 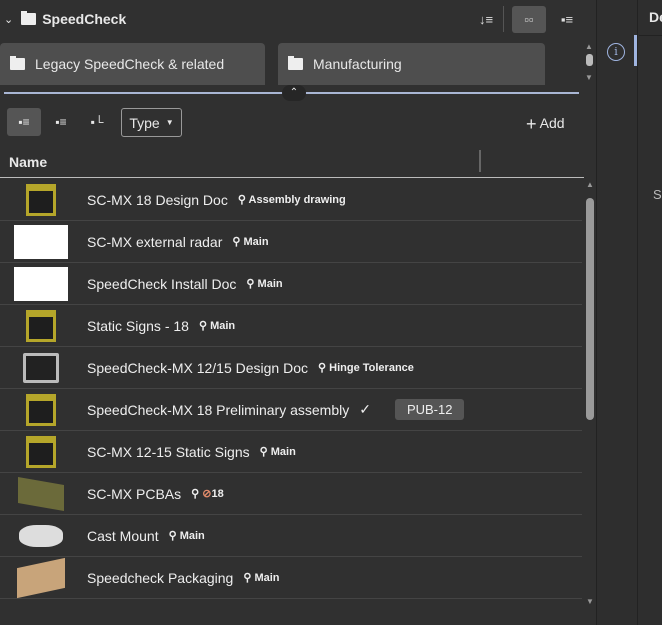 I want to click on table-row: Cast Mount ⚲ Main, so click(x=291, y=536).